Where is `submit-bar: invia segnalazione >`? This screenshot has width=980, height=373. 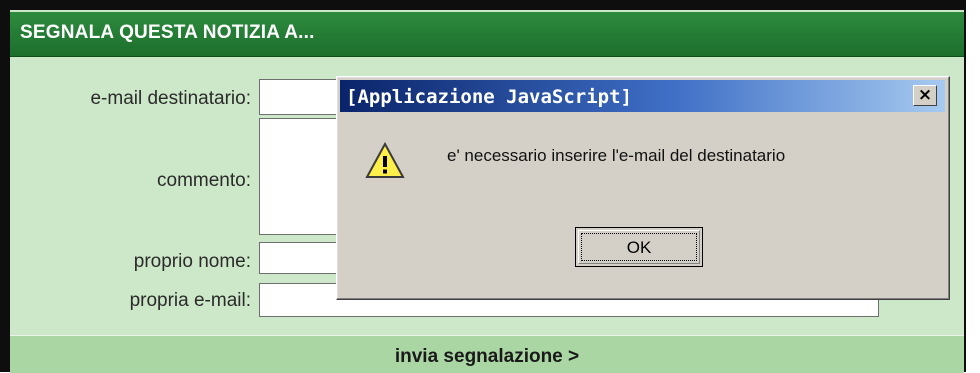 submit-bar: invia segnalazione > is located at coordinates (487, 354).